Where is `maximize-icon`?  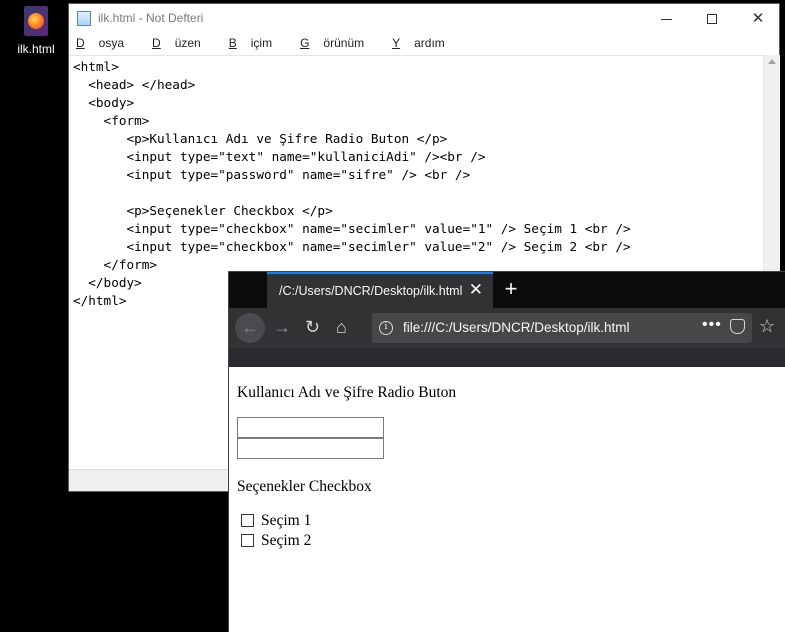
maximize-icon is located at coordinates (712, 19).